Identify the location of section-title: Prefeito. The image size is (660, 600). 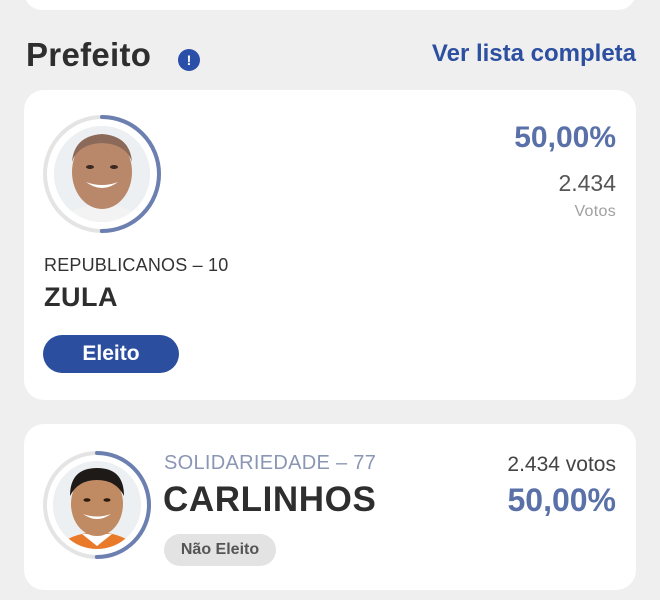
(89, 54).